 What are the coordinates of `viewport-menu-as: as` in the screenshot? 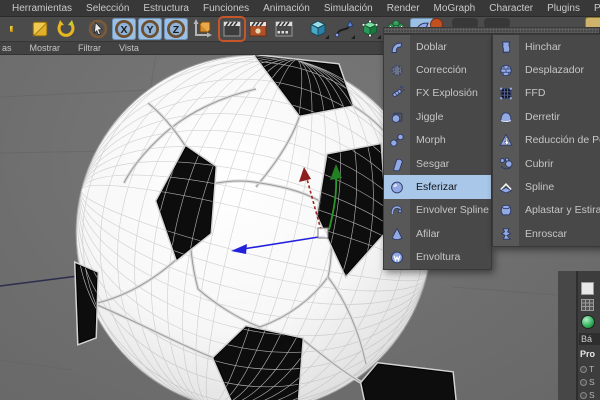 It's located at (10, 48).